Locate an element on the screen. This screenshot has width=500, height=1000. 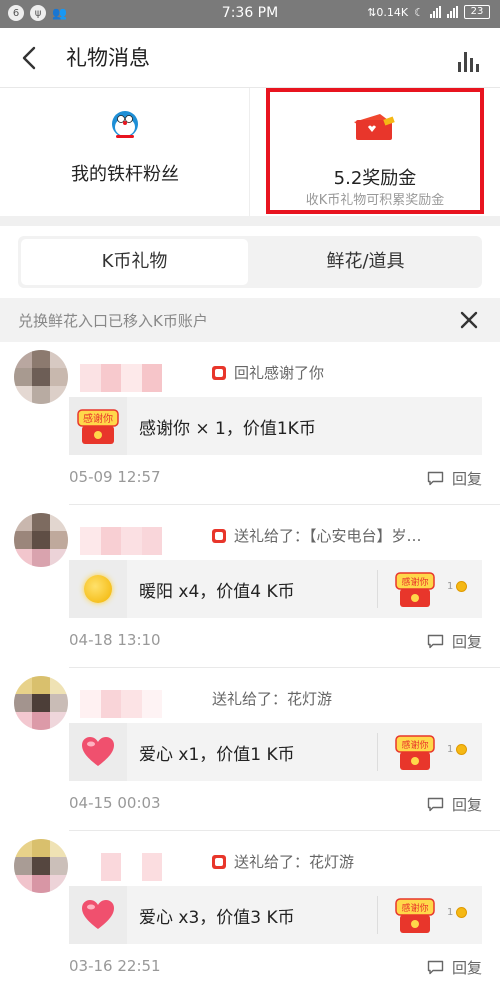
gift-box: 感谢你 感谢你 × 1，价值1K币 is located at coordinates (275, 426).